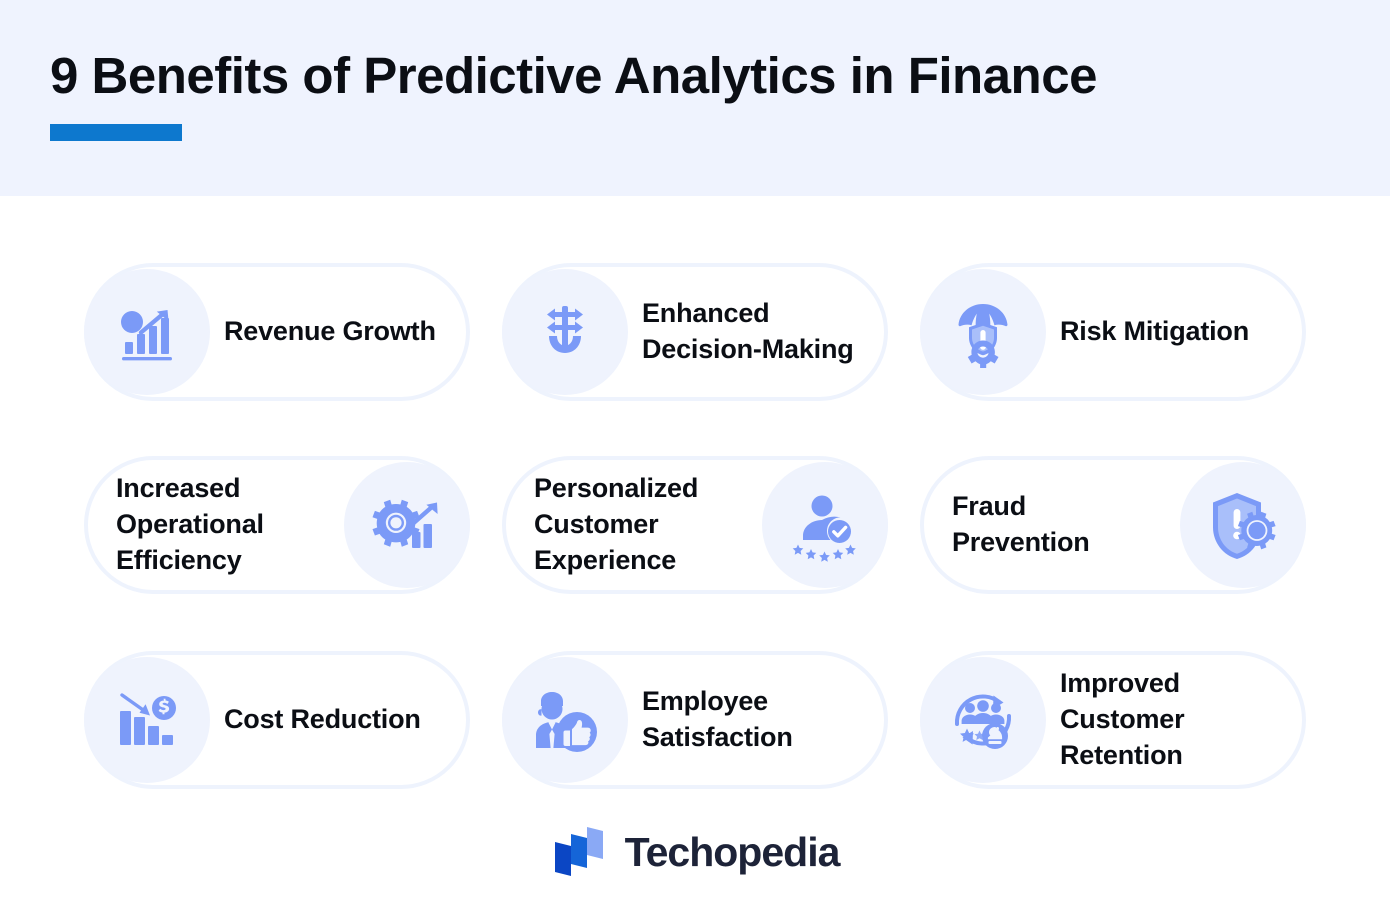 This screenshot has width=1390, height=914. I want to click on benefit-card-personalized-customer-experience: Personalized Customer Experience, so click(695, 525).